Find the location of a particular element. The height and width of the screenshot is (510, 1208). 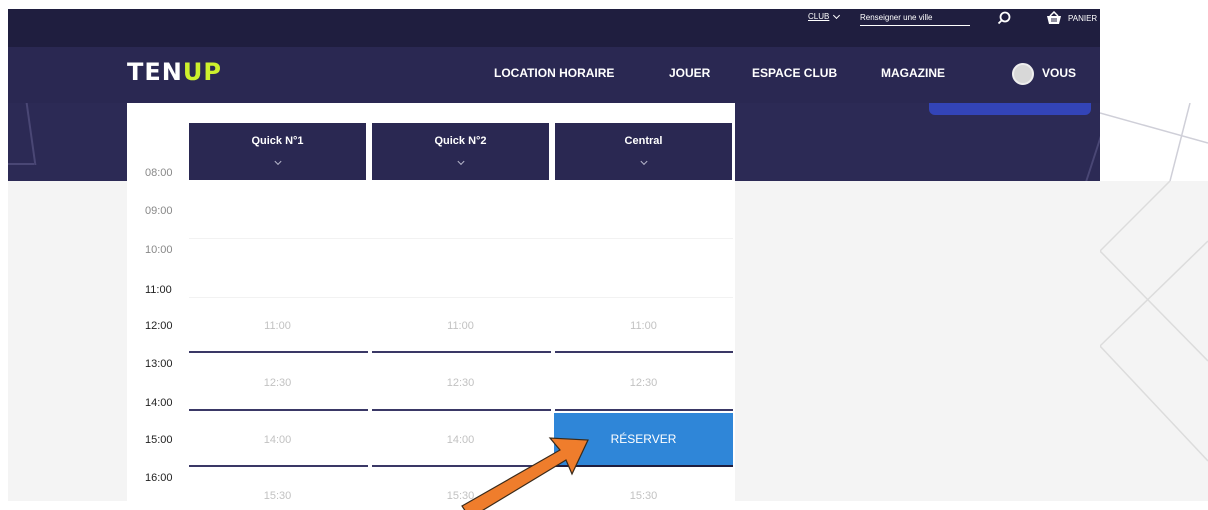

basket-icon is located at coordinates (1054, 17).